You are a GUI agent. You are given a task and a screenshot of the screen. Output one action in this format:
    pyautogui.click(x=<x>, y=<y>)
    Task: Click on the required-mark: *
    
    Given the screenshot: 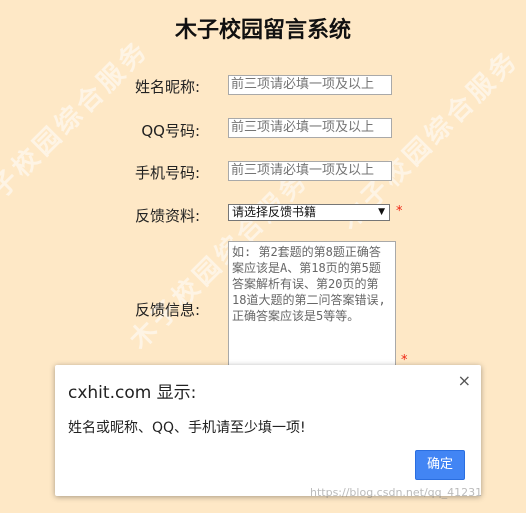 What is the action you would take?
    pyautogui.click(x=399, y=211)
    